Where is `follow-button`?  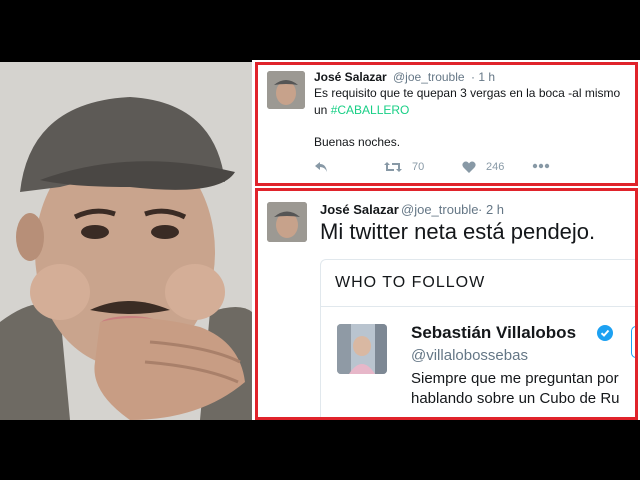
follow-button is located at coordinates (633, 342).